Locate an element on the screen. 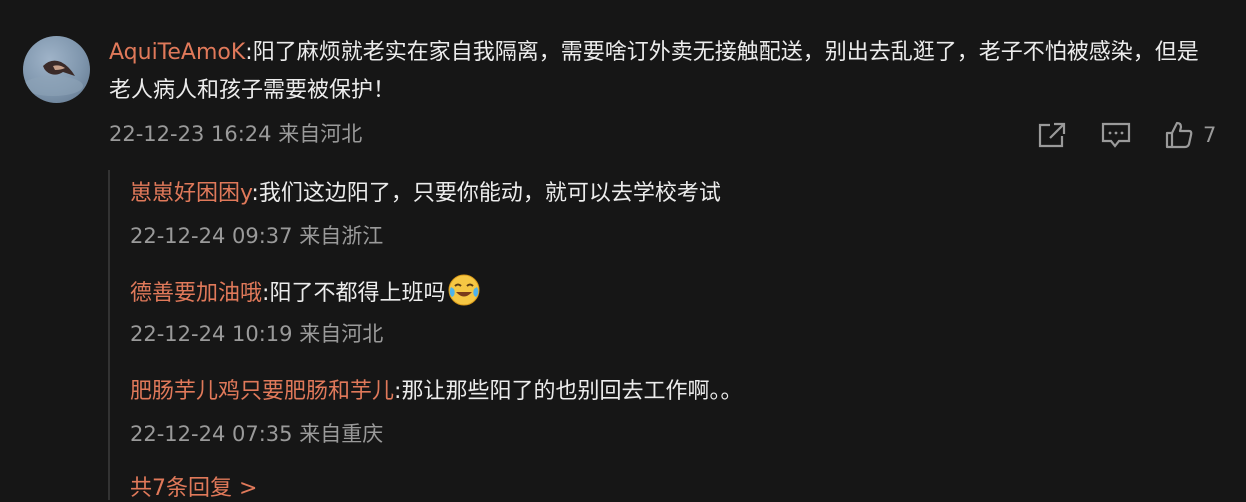  reply-meta: 22-12-24 10:19 来自河北 is located at coordinates (256, 333).